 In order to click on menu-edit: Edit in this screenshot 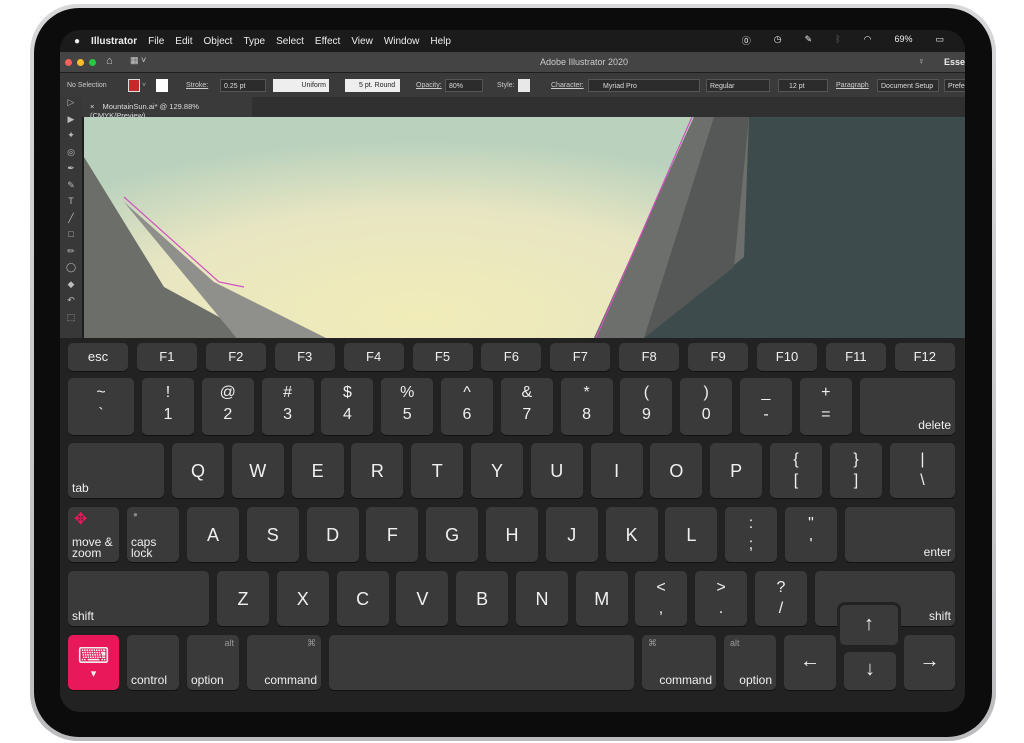, I will do `click(183, 41)`.